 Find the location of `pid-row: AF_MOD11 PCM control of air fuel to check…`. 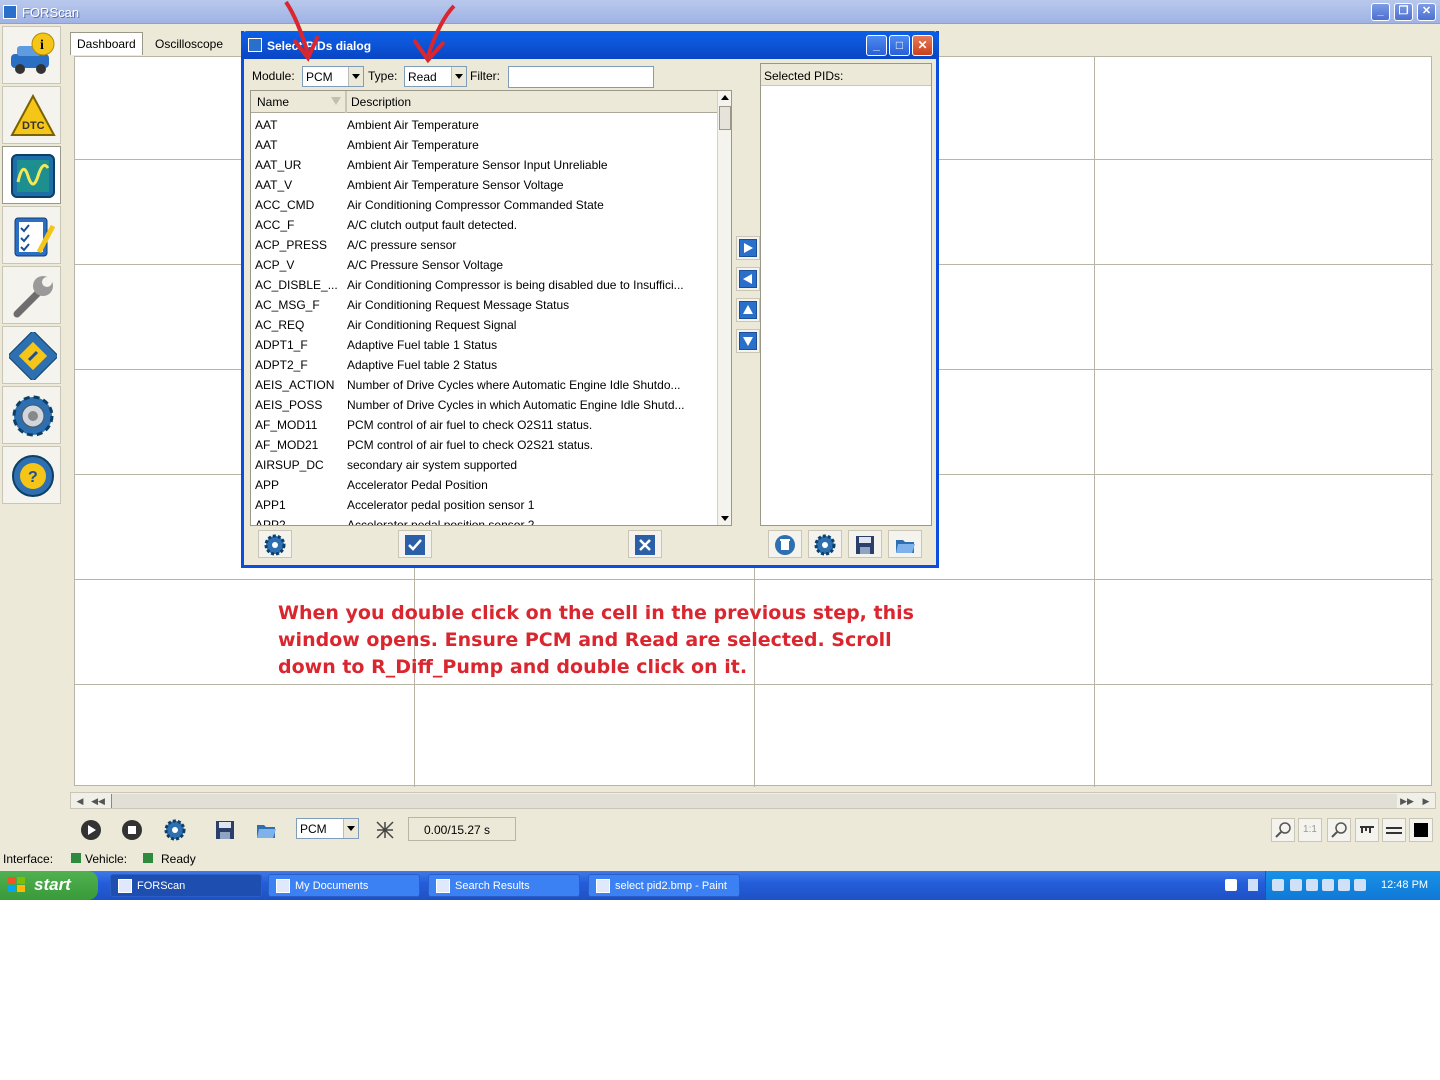

pid-row: AF_MOD11 PCM control of air fuel to check… is located at coordinates (484, 425).